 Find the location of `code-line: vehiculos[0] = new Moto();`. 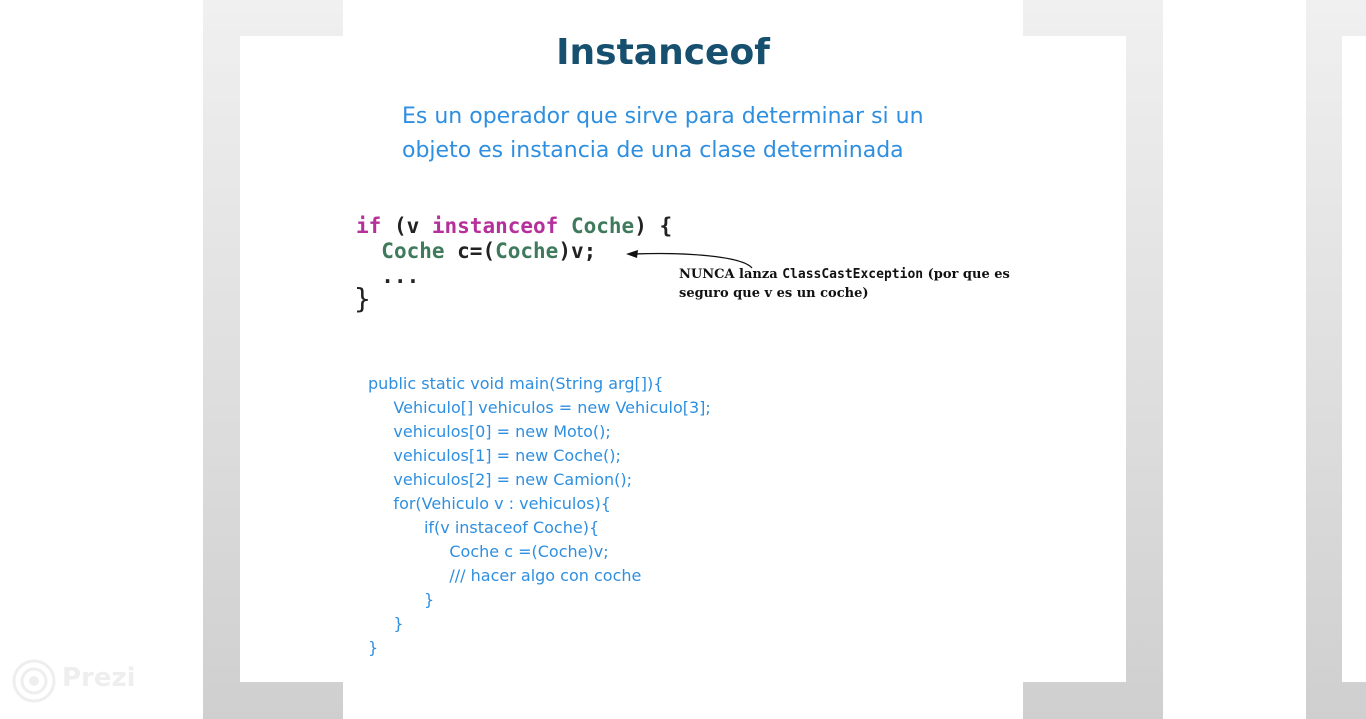

code-line: vehiculos[0] = new Moto(); is located at coordinates (489, 431).